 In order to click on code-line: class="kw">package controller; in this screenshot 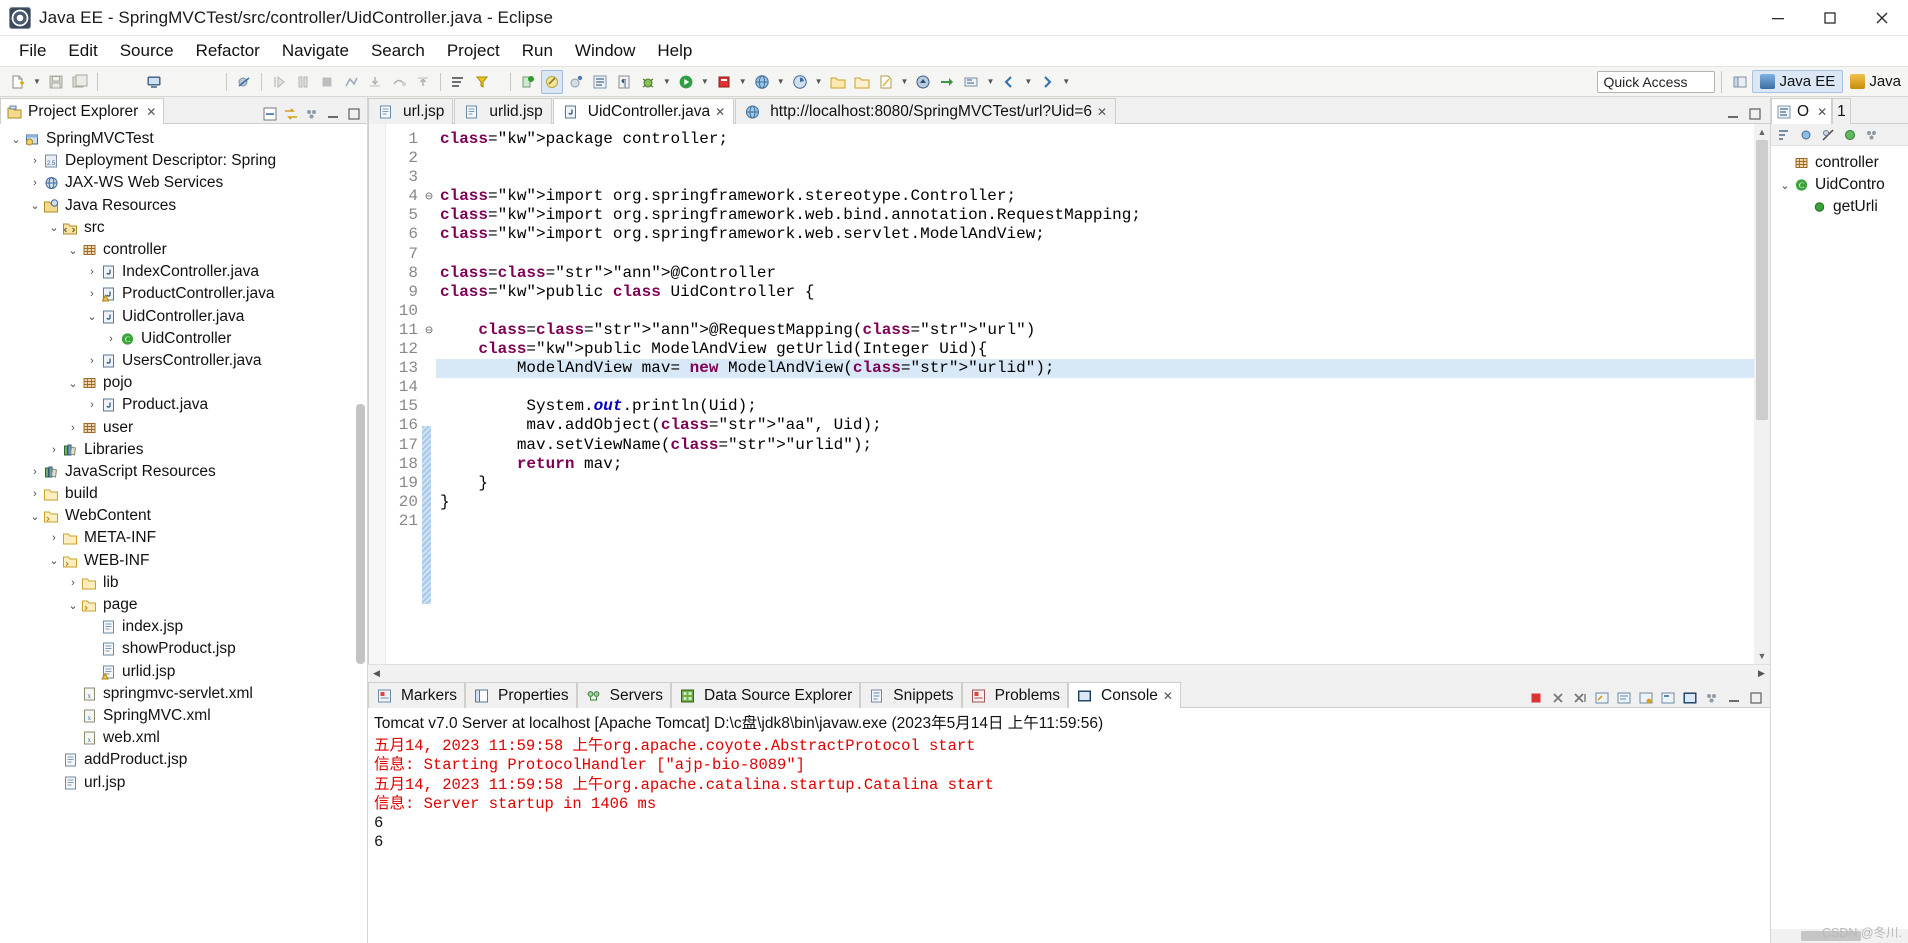, I will do `click(1103, 139)`.